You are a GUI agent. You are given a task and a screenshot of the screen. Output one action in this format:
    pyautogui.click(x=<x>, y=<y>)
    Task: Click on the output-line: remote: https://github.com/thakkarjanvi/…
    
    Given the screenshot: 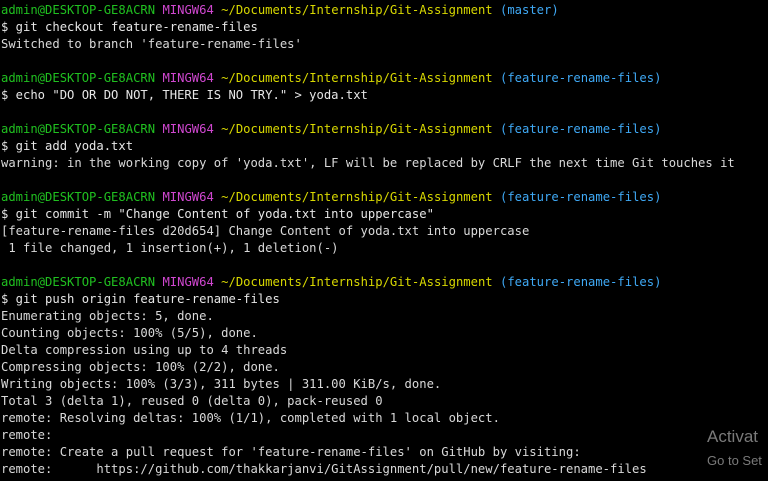 What is the action you would take?
    pyautogui.click(x=324, y=469)
    